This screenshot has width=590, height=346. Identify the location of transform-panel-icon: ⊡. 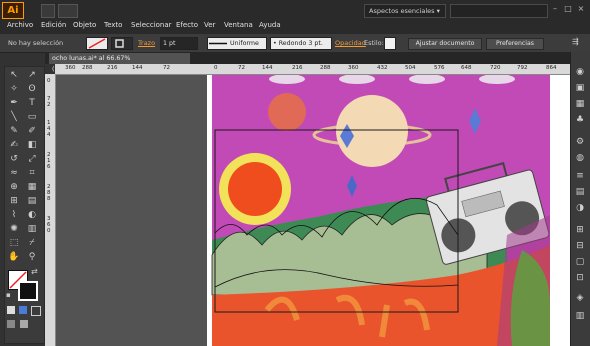
(580, 278).